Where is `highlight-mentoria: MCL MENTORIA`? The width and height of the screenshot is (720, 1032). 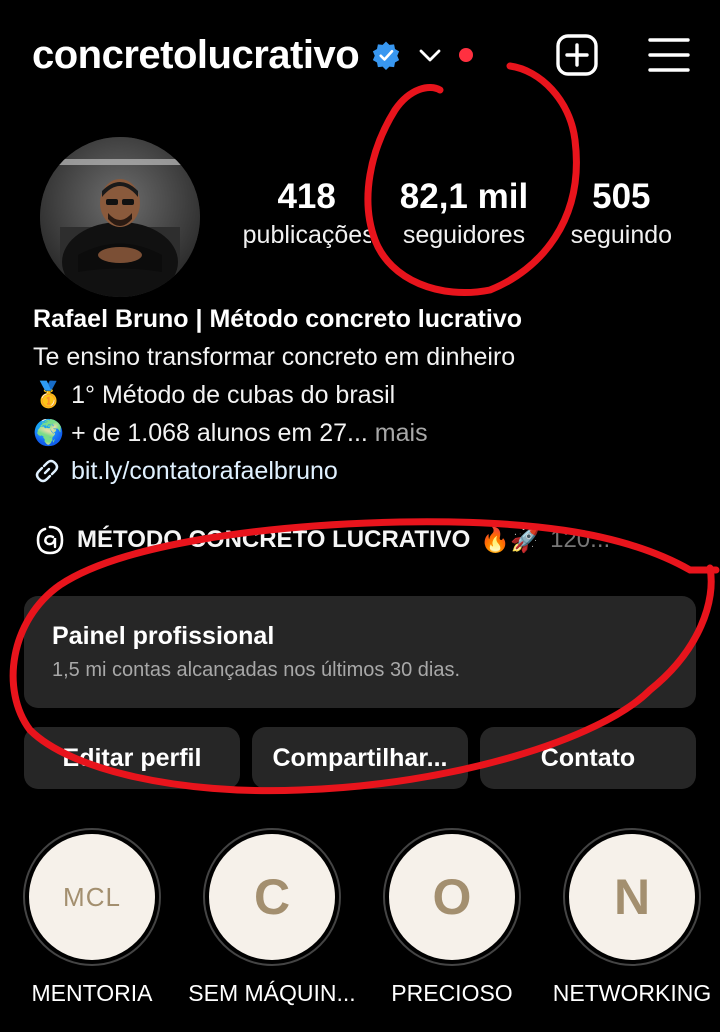 highlight-mentoria: MCL MENTORIA is located at coordinates (92, 917).